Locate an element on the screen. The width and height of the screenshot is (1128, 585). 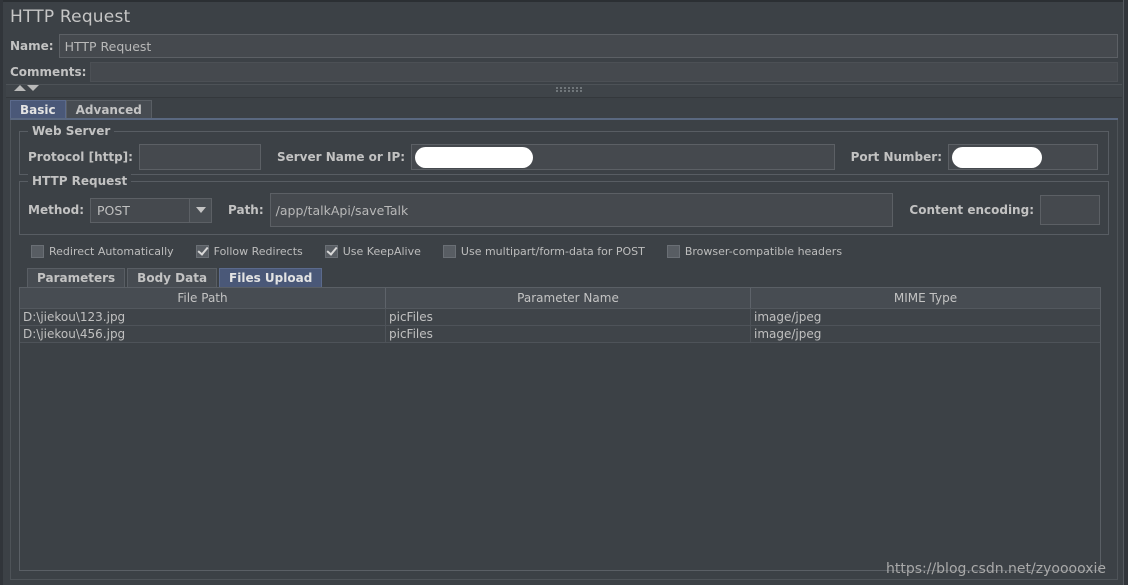
tab-files-upload: Files Upload is located at coordinates (271, 277).